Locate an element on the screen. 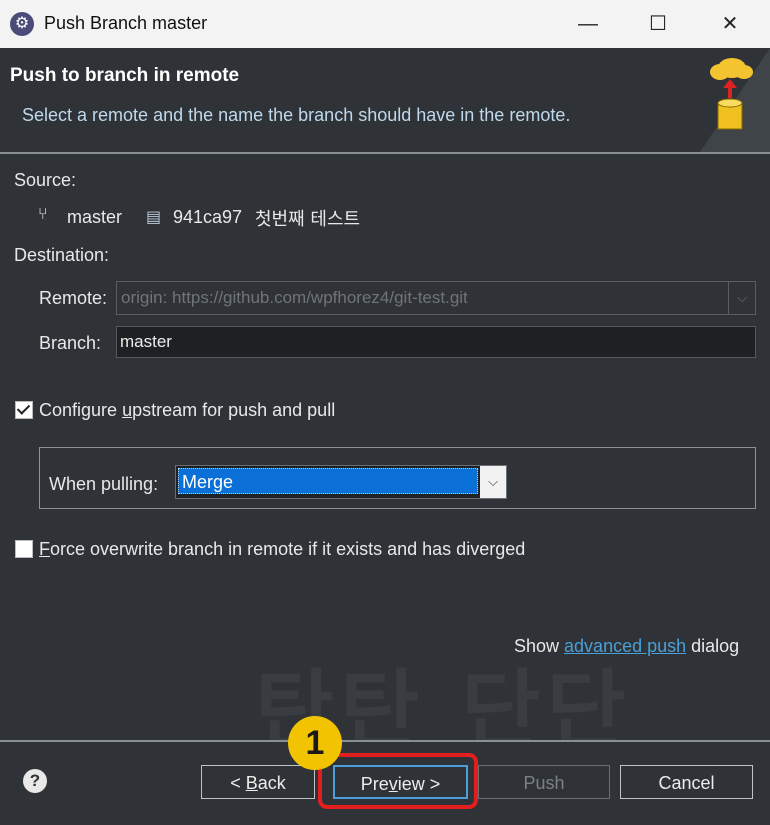  back-suffix: ack is located at coordinates (271, 783).